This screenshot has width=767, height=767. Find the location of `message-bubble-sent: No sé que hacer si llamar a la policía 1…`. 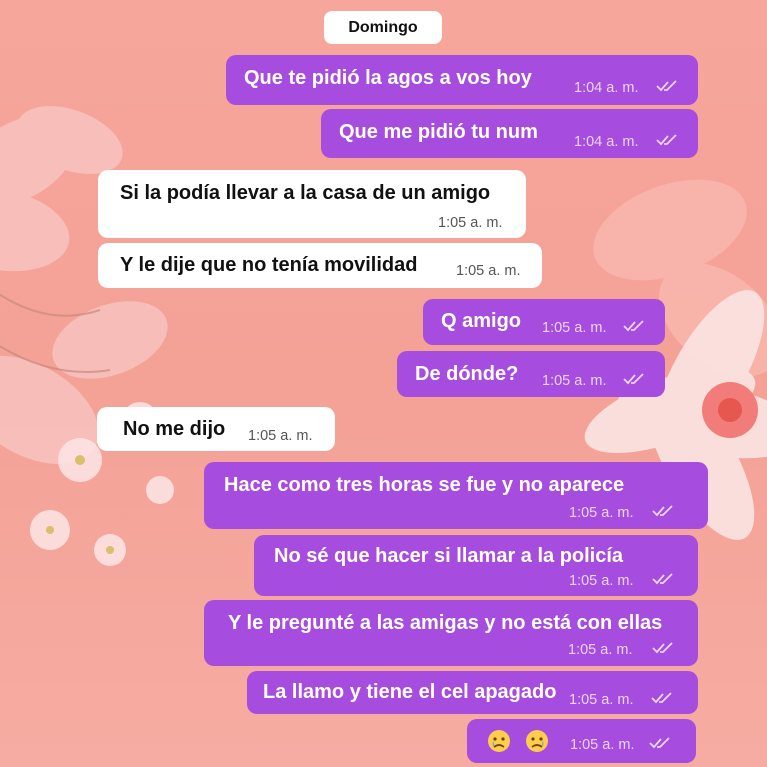

message-bubble-sent: No sé que hacer si llamar a la policía 1… is located at coordinates (476, 565).